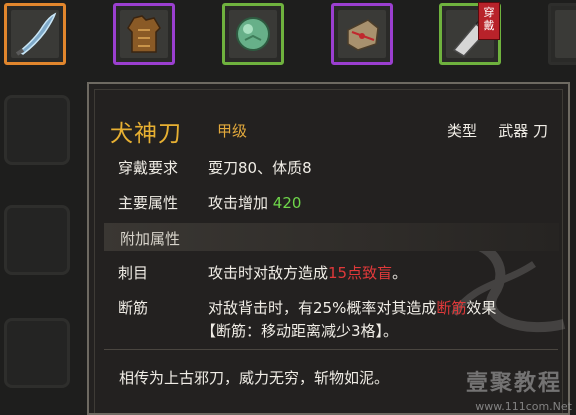  What do you see at coordinates (238, 203) in the screenshot?
I see `main-attr-text: 攻击增加` at bounding box center [238, 203].